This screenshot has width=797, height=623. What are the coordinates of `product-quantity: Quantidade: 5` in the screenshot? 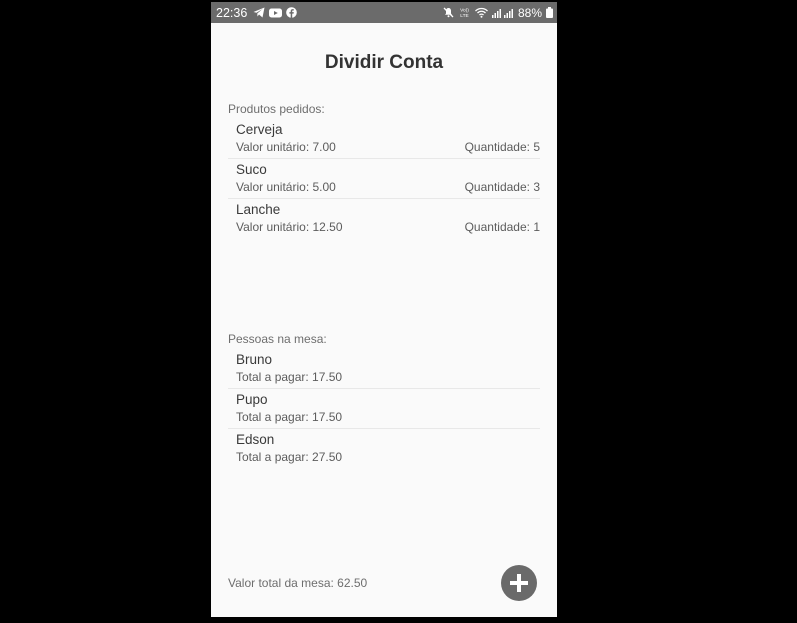 It's located at (502, 147).